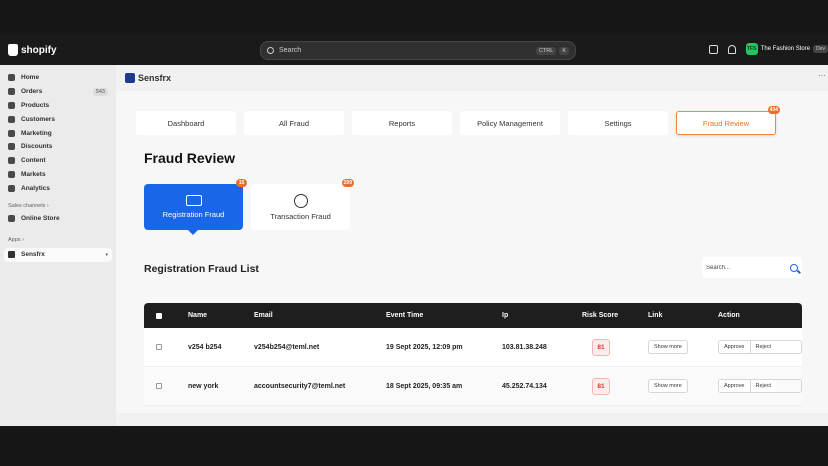  Describe the element at coordinates (524, 386) in the screenshot. I see `cell-ip: 45.252.74.134` at that location.